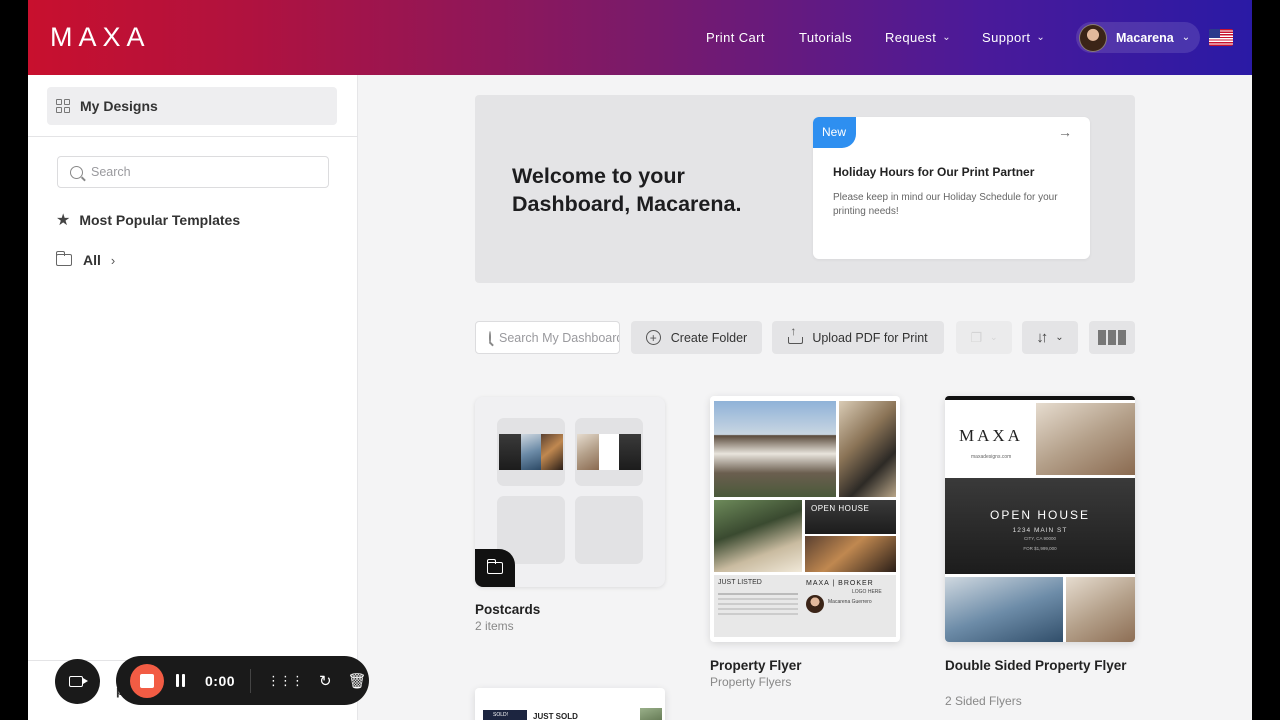  I want to click on folder-open-icon, so click(494, 566).